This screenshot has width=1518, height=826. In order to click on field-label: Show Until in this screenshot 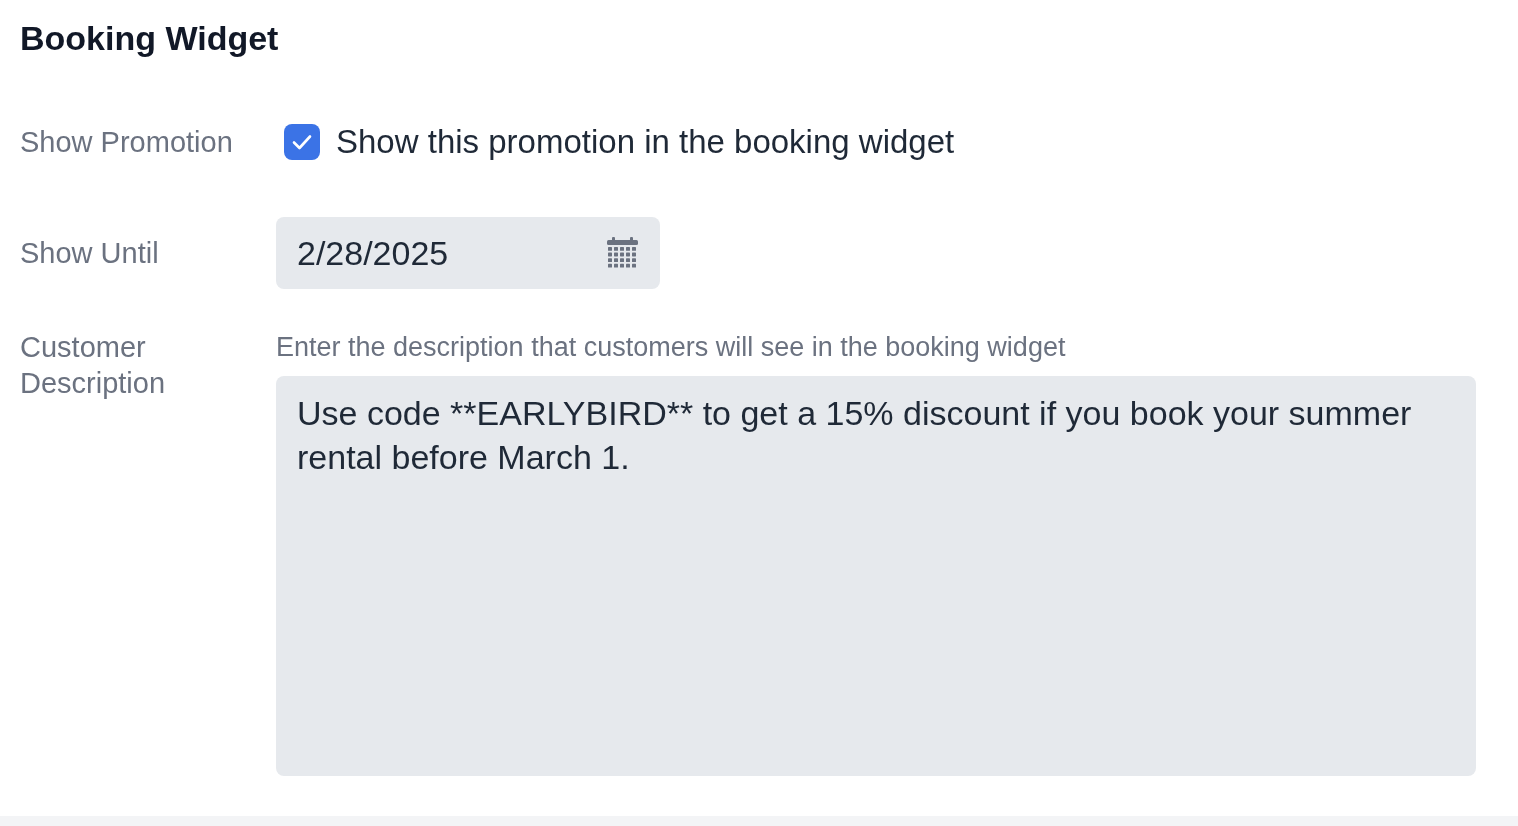, I will do `click(90, 253)`.